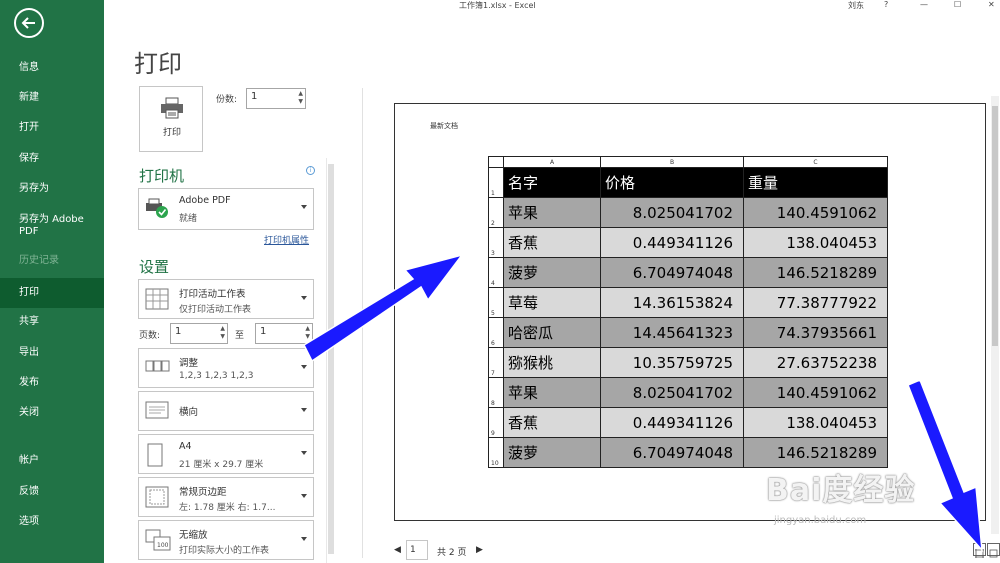 Image resolution: width=1000 pixels, height=563 pixels. Describe the element at coordinates (157, 497) in the screenshot. I see `margins-icon` at that location.